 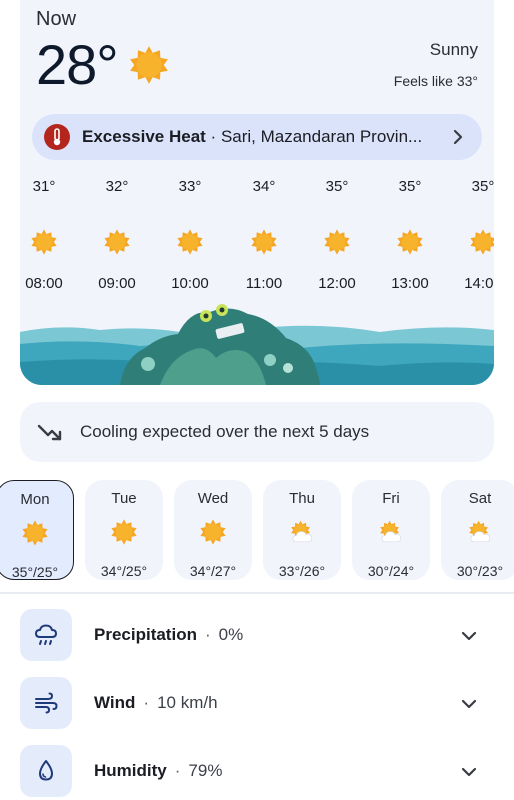 What do you see at coordinates (479, 283) in the screenshot?
I see `hour-time: 14:00` at bounding box center [479, 283].